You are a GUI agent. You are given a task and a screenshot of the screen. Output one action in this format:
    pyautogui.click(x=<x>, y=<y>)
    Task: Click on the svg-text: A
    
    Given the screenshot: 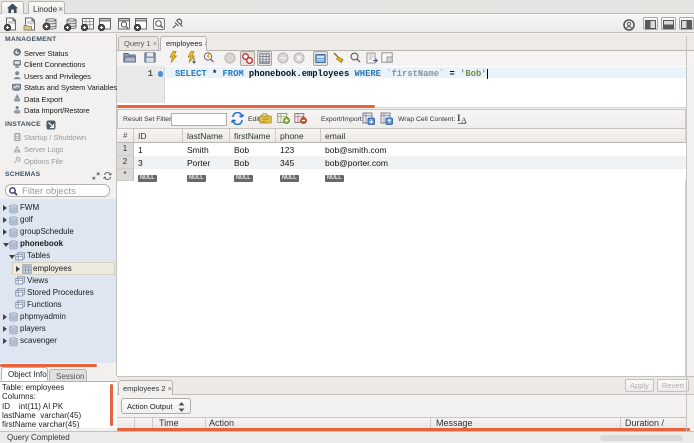 What is the action you would take?
    pyautogui.click(x=464, y=120)
    